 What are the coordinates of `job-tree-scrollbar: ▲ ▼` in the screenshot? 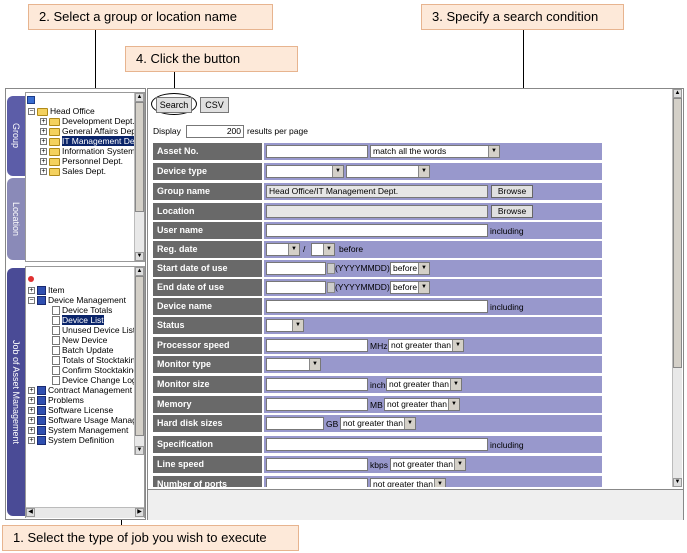 It's located at (139, 361).